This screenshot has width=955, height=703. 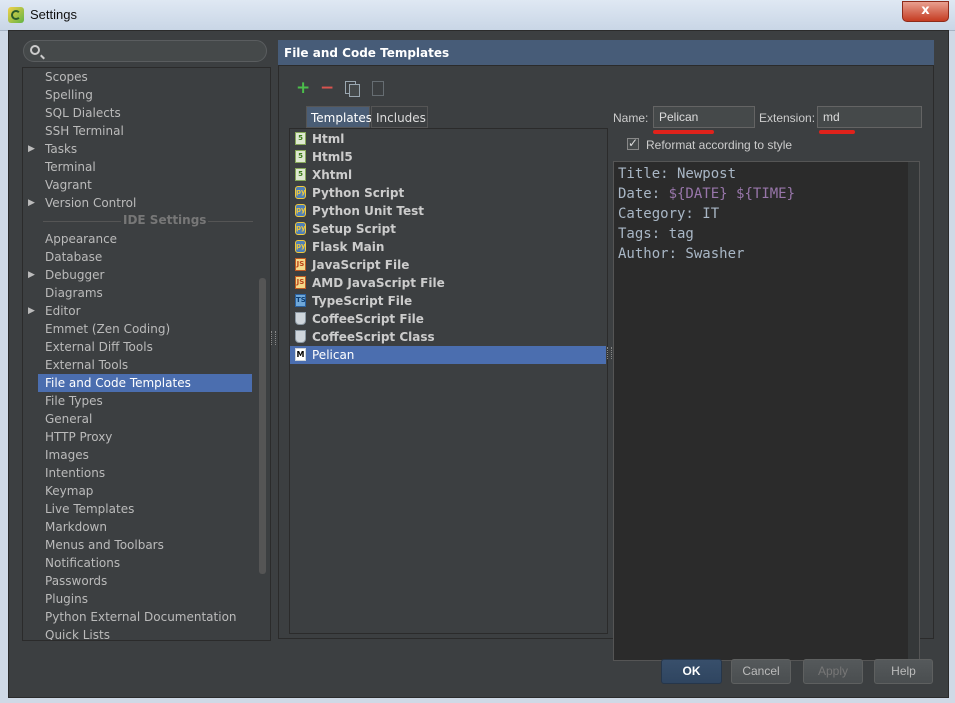 I want to click on sidebar-item-label: External Tools, so click(x=87, y=365).